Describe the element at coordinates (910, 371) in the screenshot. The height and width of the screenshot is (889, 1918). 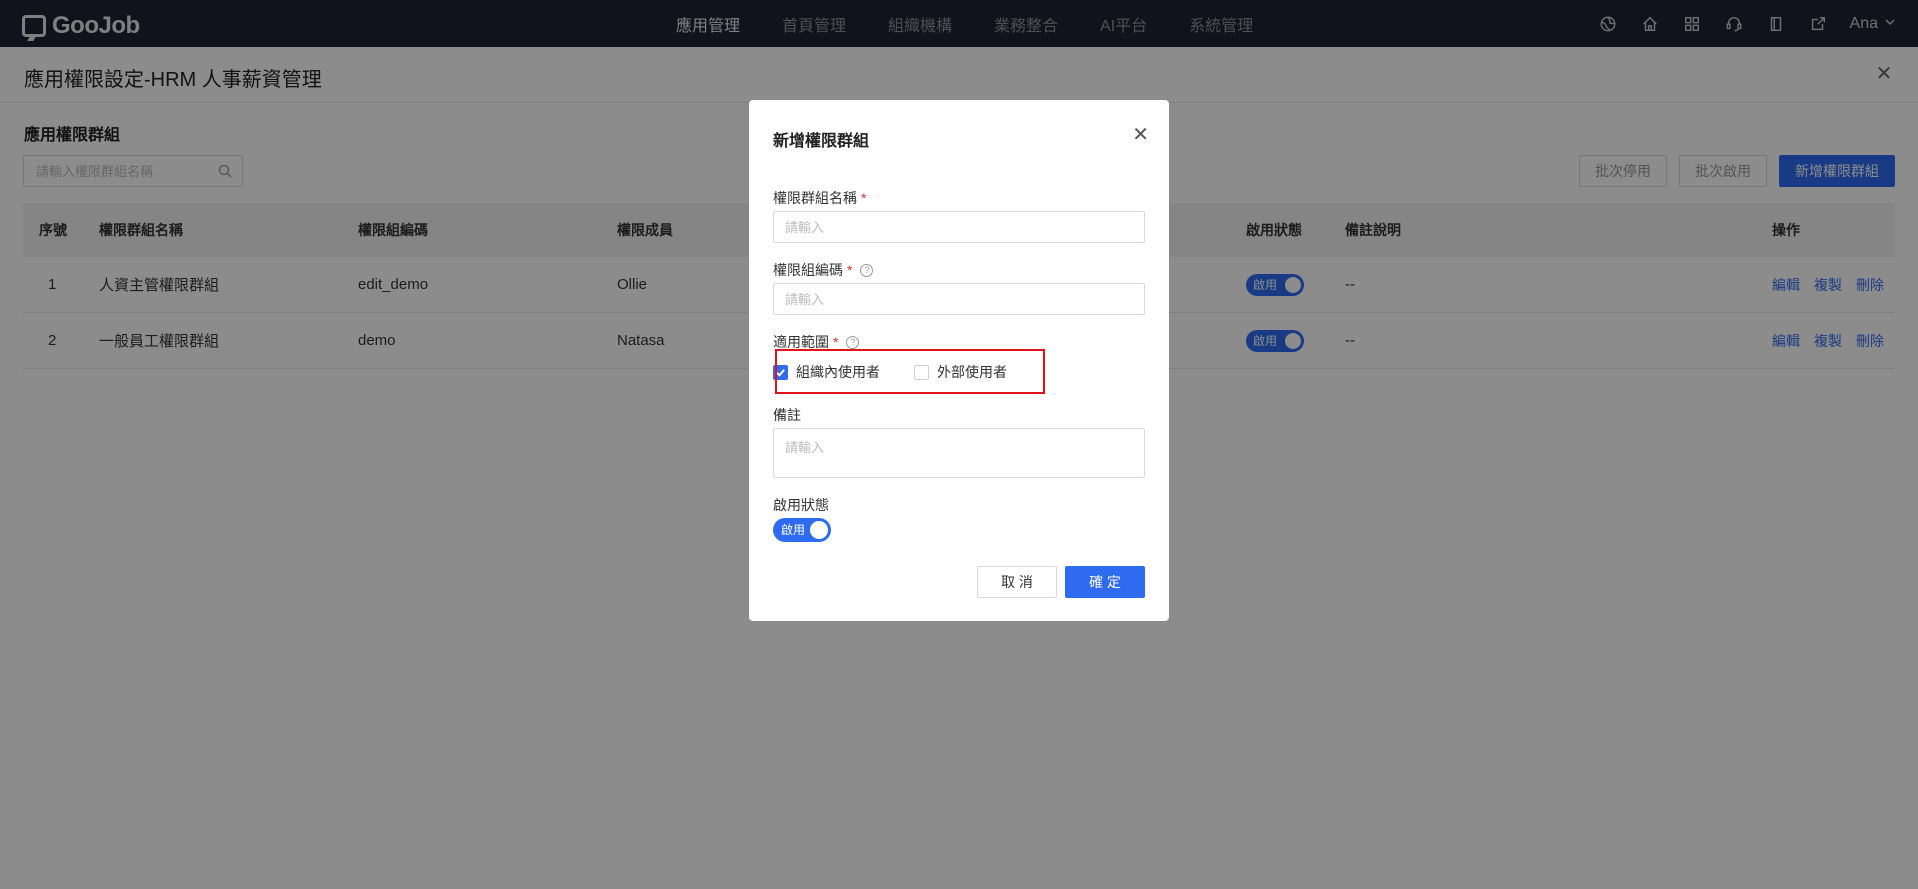
I see `highlight-box` at that location.